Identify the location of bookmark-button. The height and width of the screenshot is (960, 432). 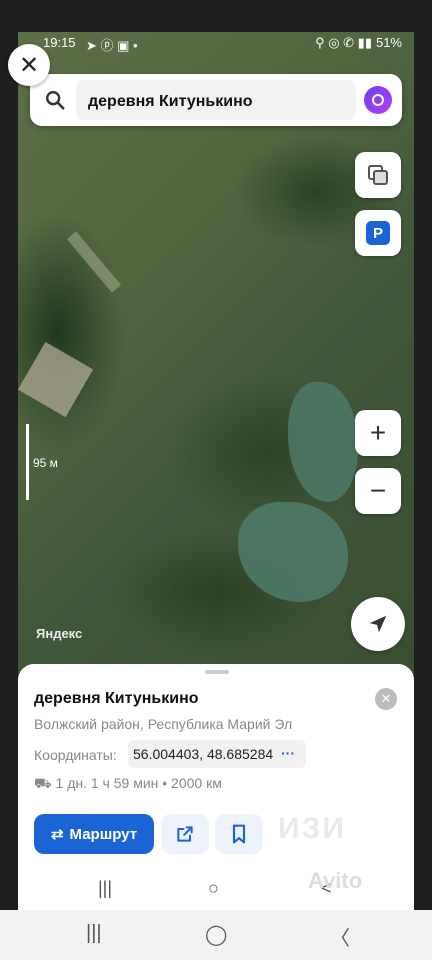
(239, 834).